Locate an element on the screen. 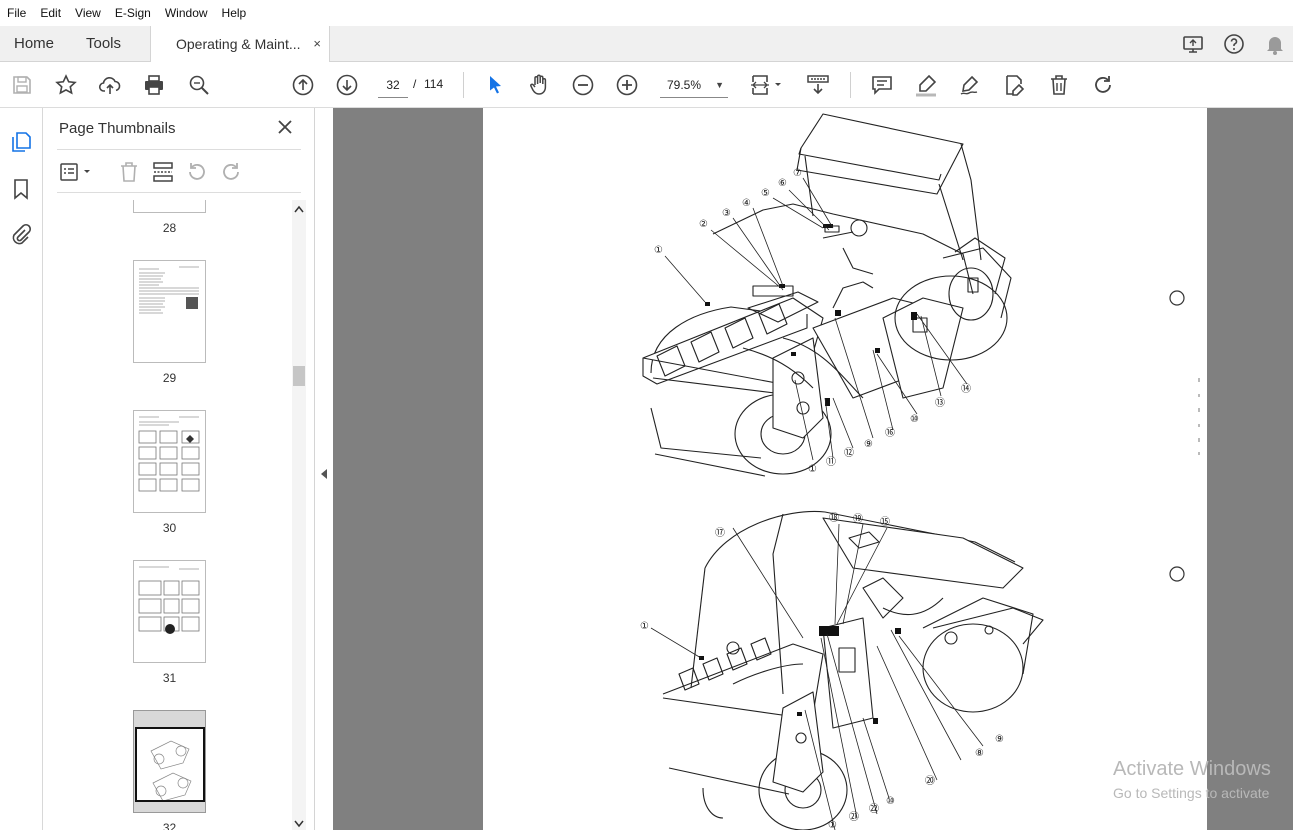 This screenshot has width=1293, height=830. insert-page-icon is located at coordinates (163, 172).